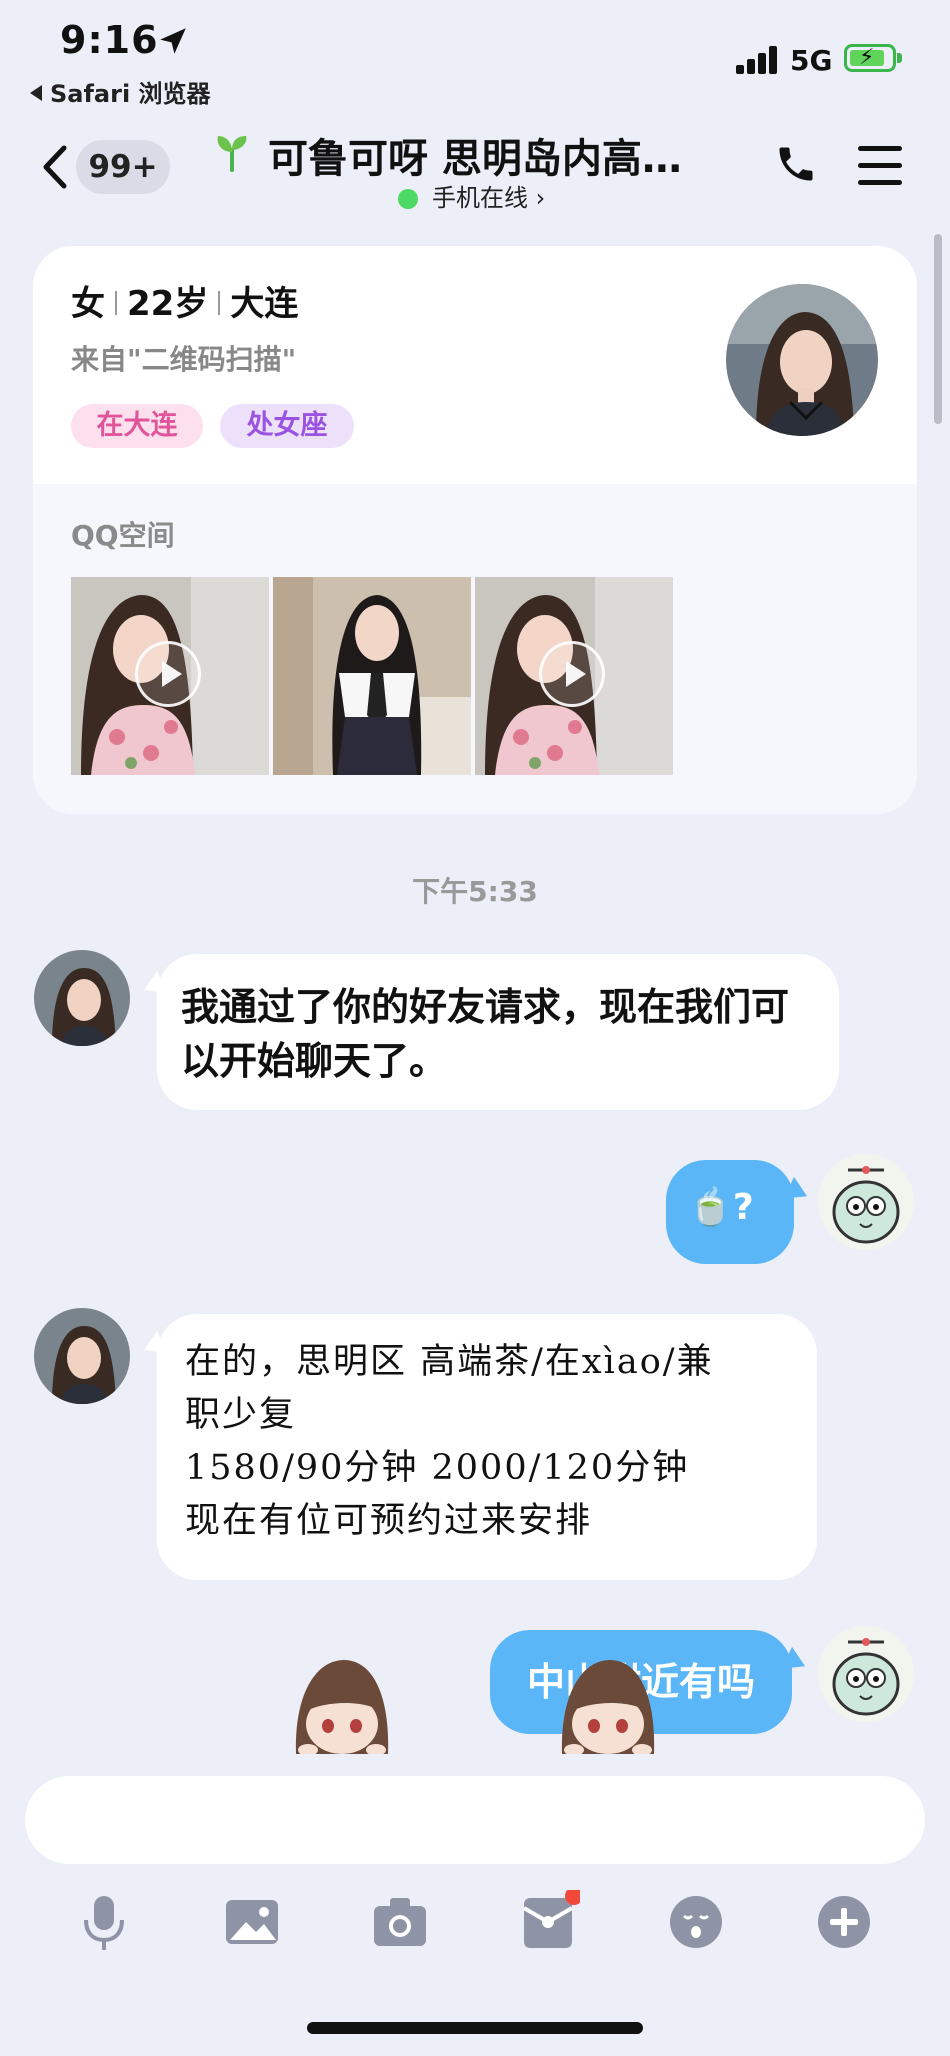 The image size is (950, 2056). Describe the element at coordinates (710, 1207) in the screenshot. I see `tea-emoji: 🍵` at that location.